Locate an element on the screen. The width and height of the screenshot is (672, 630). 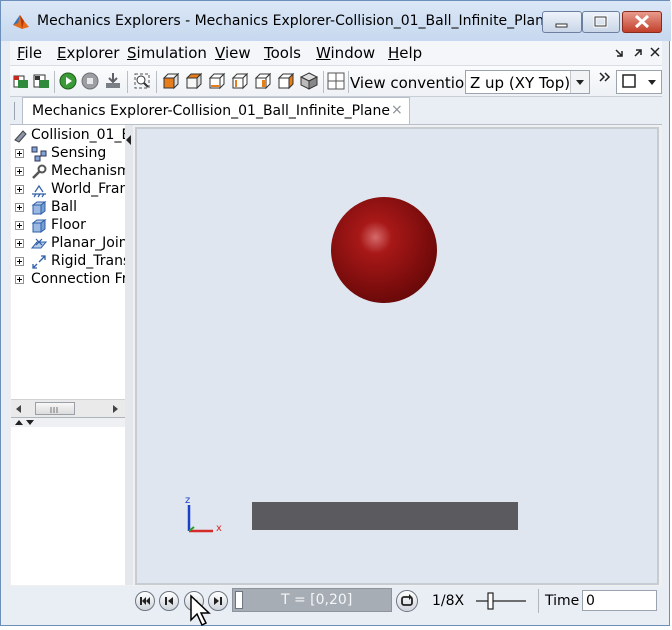
property-pane is located at coordinates (68, 506).